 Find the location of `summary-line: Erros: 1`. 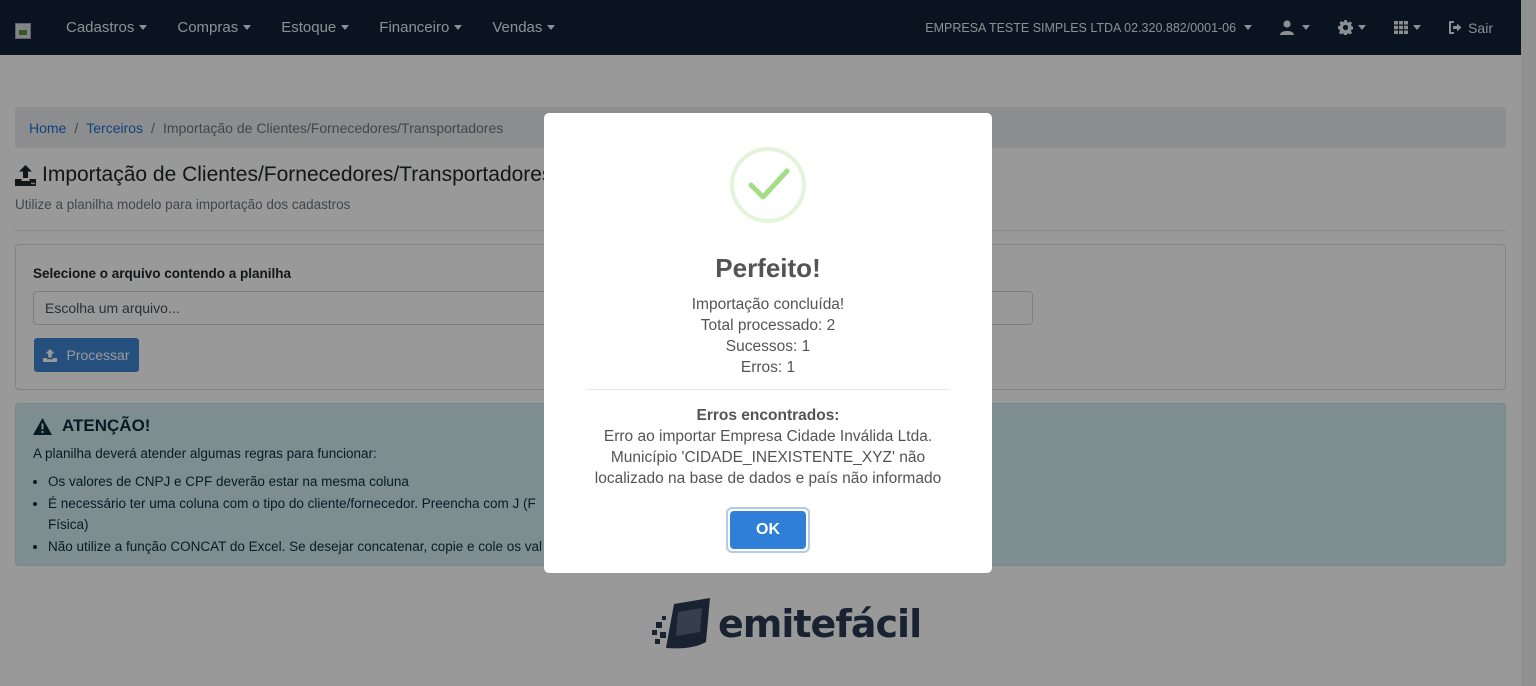

summary-line: Erros: 1 is located at coordinates (768, 367).